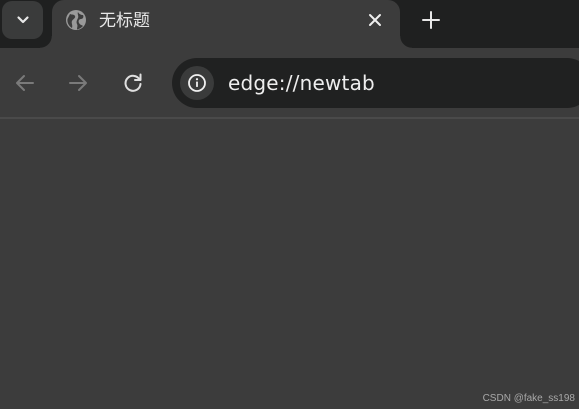 The height and width of the screenshot is (409, 579). I want to click on globe-icon, so click(76, 20).